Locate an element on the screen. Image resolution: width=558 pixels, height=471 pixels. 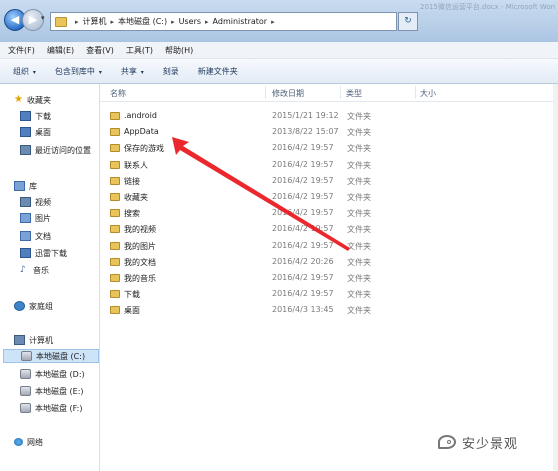
file-row: 我的图片 2016/4/2 19:57 文件夹 is located at coordinates (280, 246).